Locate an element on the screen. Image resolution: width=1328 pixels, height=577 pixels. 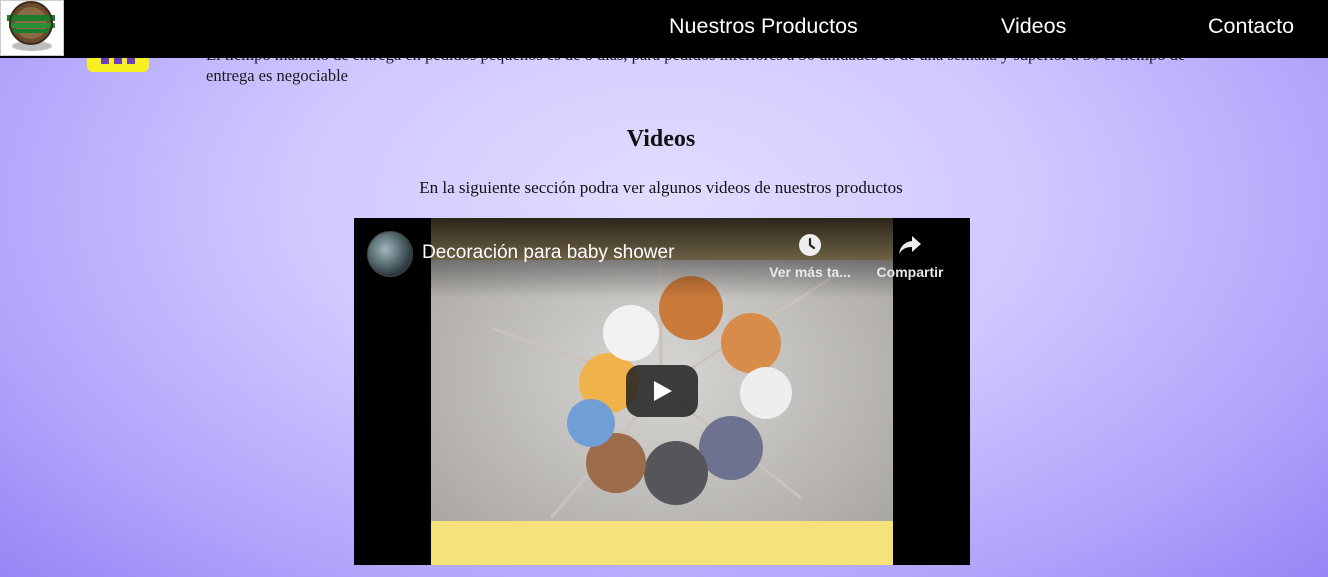
share-label: Compartir is located at coordinates (910, 272).